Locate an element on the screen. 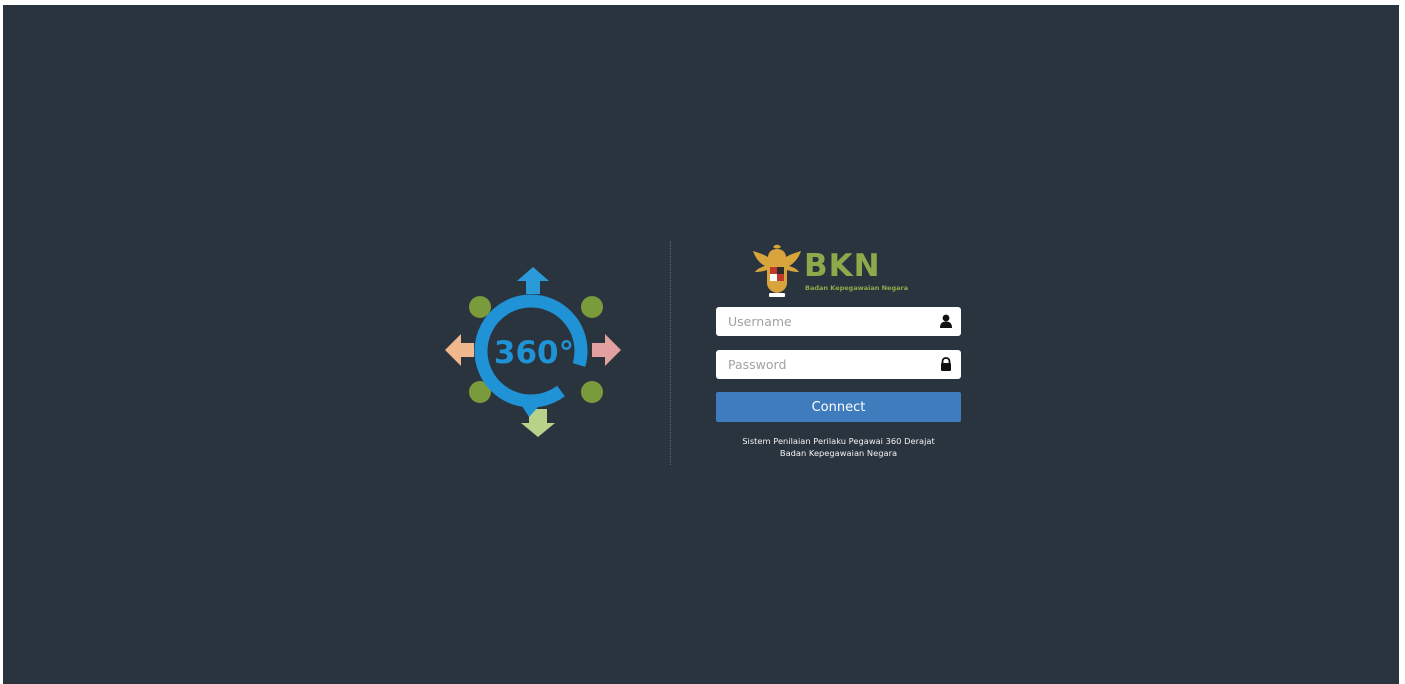 Image resolution: width=1405 pixels, height=684 pixels. garuda-emblem-icon is located at coordinates (777, 270).